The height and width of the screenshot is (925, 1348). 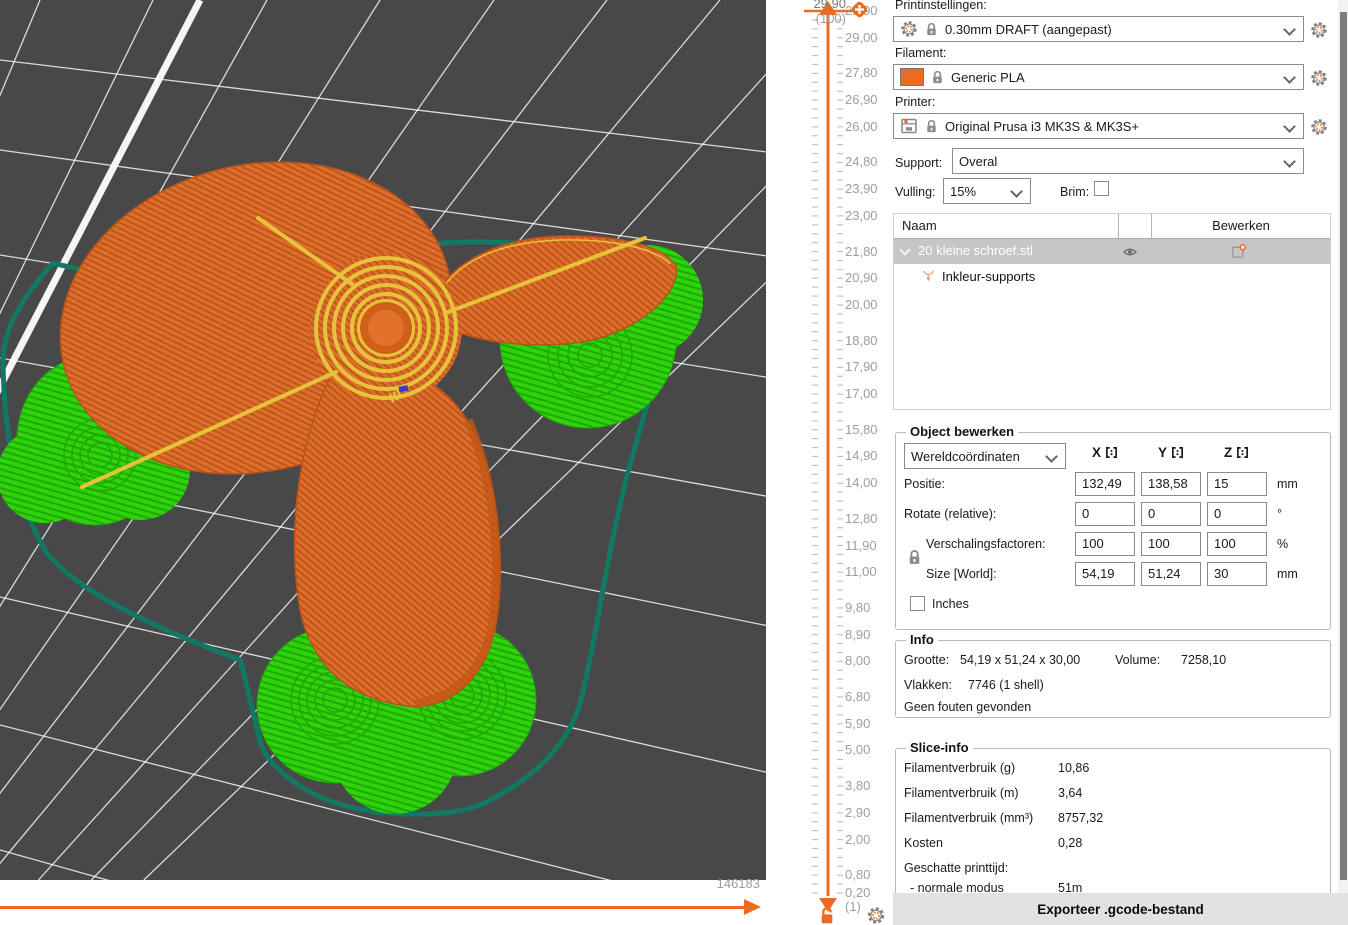 I want to click on size-x-field: 54,19, so click(x=1105, y=574).